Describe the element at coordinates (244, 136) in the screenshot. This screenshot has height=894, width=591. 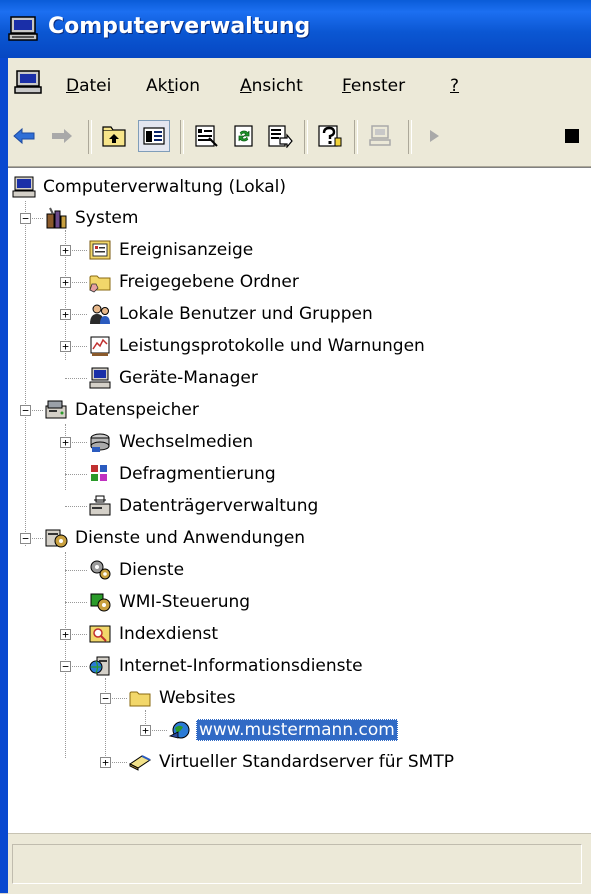
I see `refresh-icon` at that location.